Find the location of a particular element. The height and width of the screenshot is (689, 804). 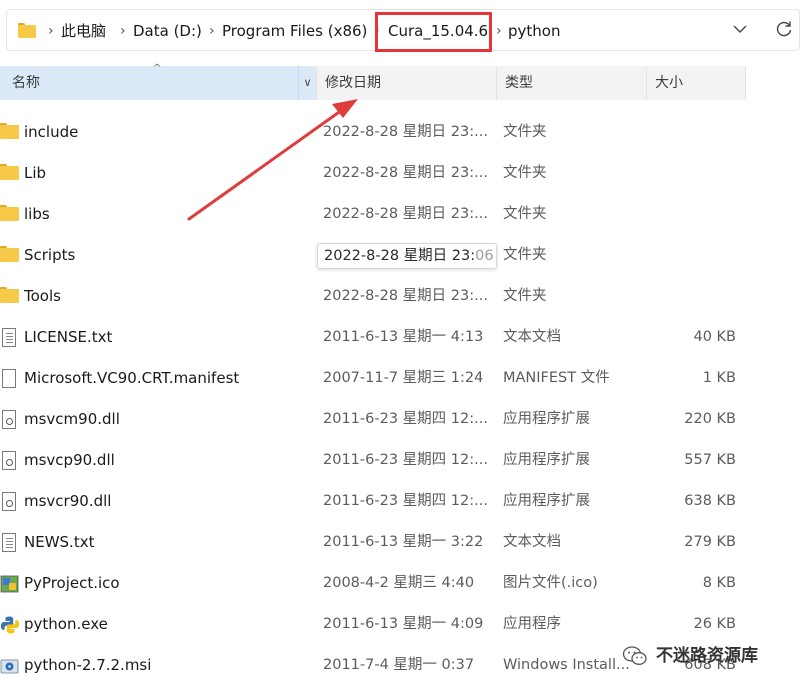

column-name: 名称 is located at coordinates (149, 83).